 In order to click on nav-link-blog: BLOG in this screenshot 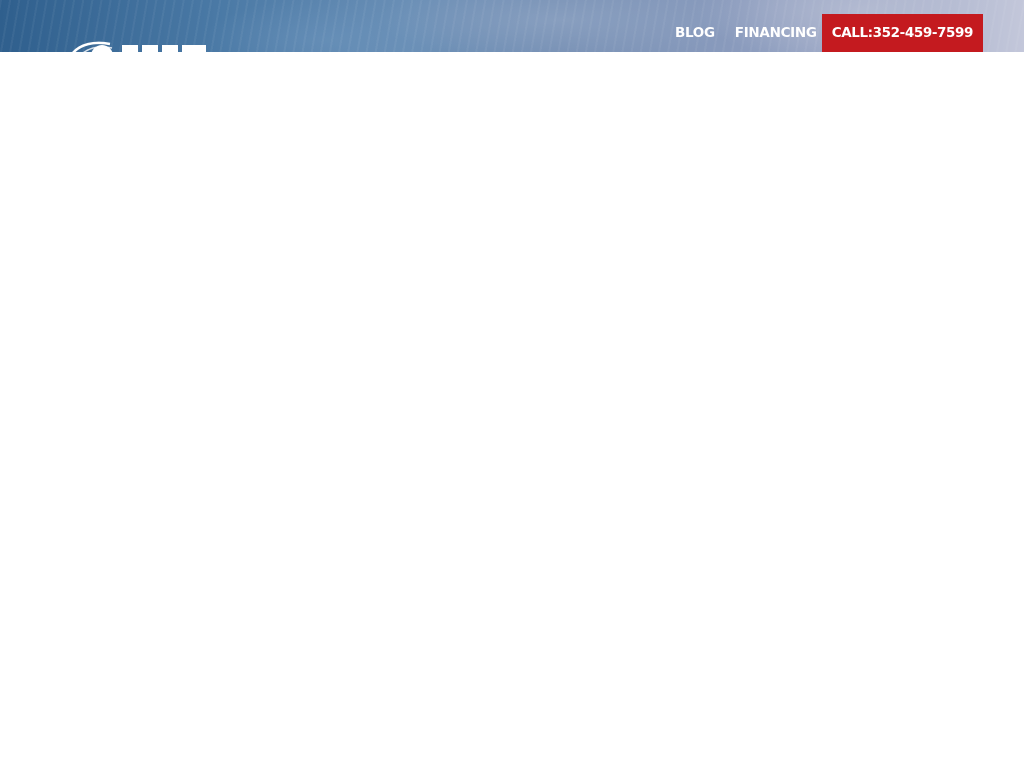, I will do `click(695, 33)`.